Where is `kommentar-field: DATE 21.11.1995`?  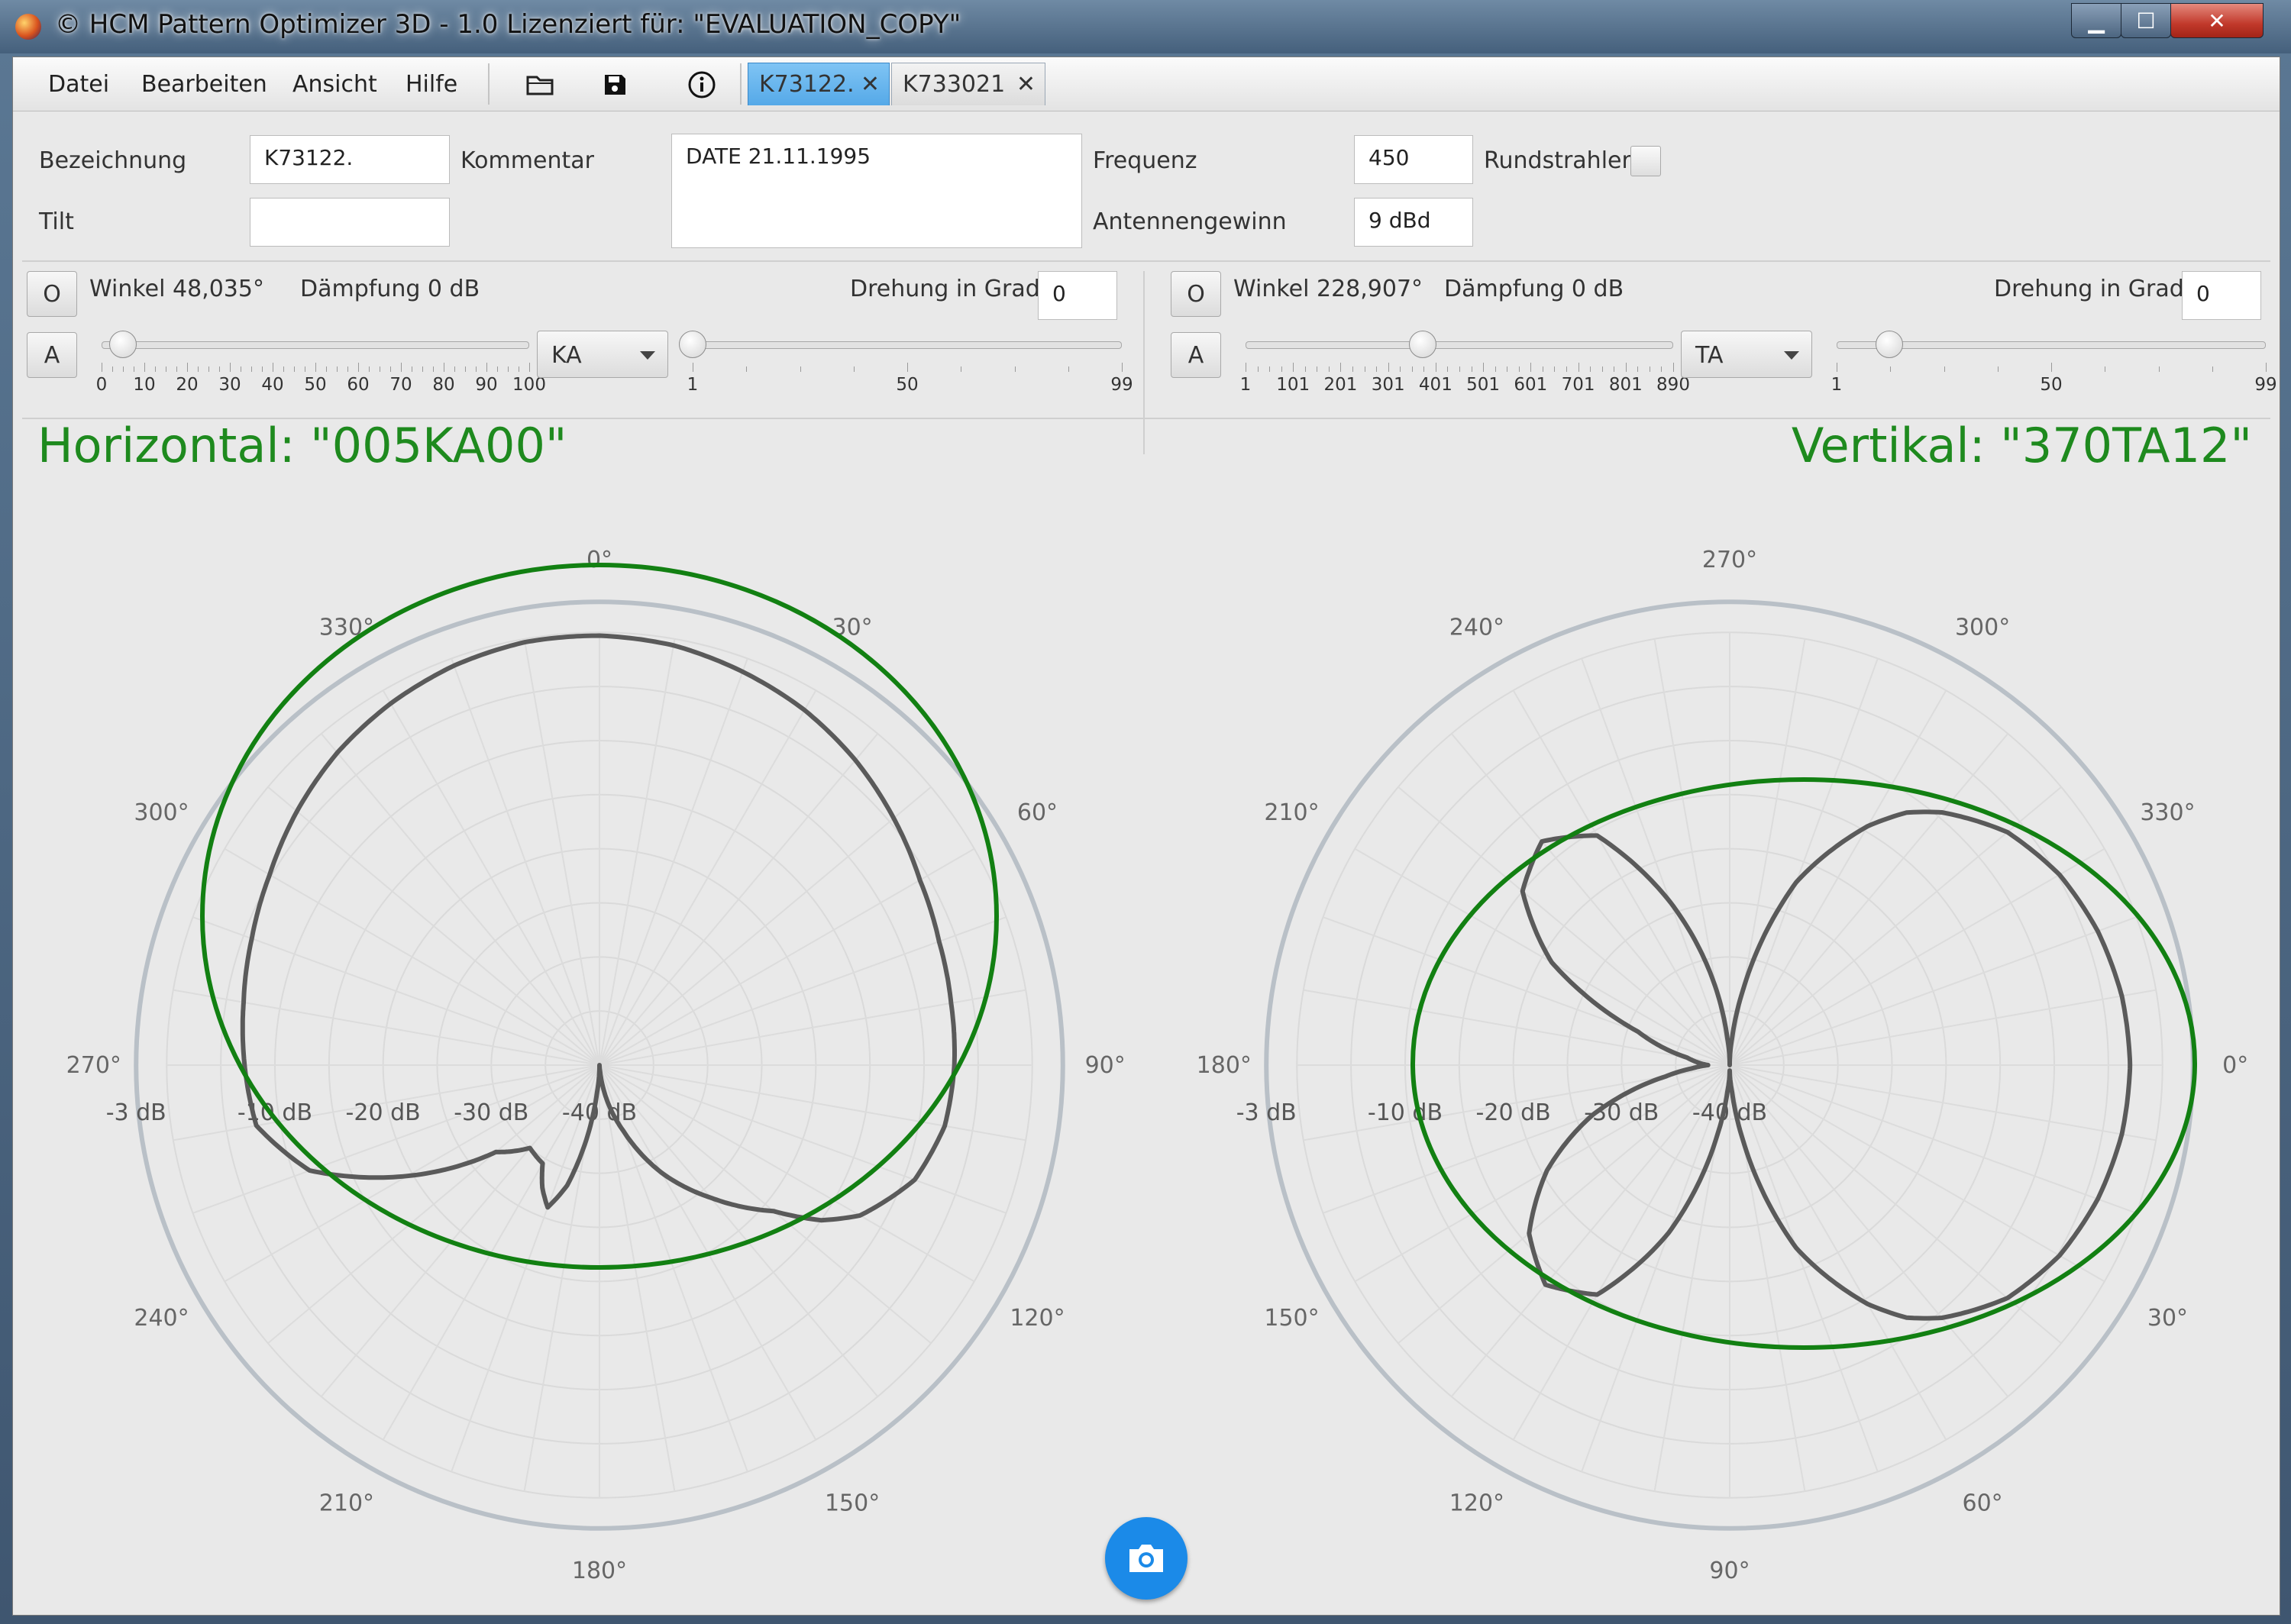 kommentar-field: DATE 21.11.1995 is located at coordinates (877, 191).